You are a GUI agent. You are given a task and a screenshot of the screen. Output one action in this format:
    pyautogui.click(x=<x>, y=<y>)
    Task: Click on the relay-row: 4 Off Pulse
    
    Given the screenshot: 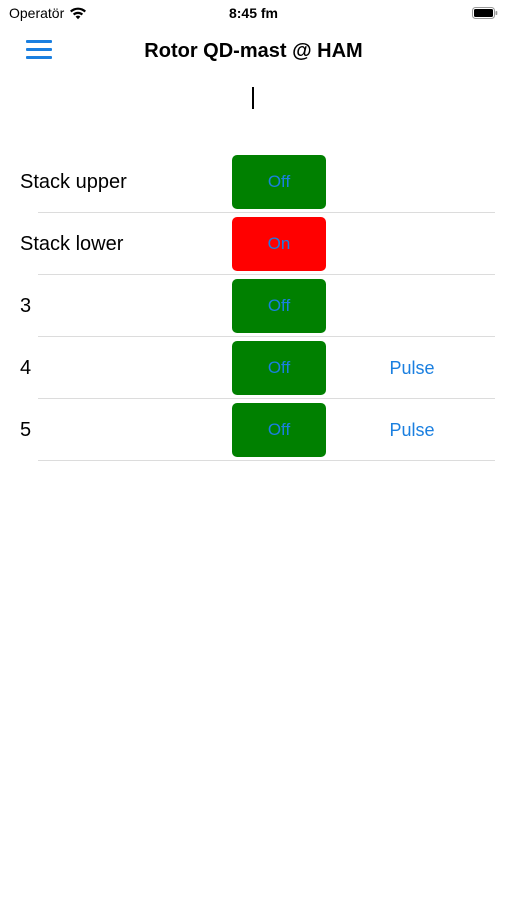 What is the action you would take?
    pyautogui.click(x=253, y=368)
    